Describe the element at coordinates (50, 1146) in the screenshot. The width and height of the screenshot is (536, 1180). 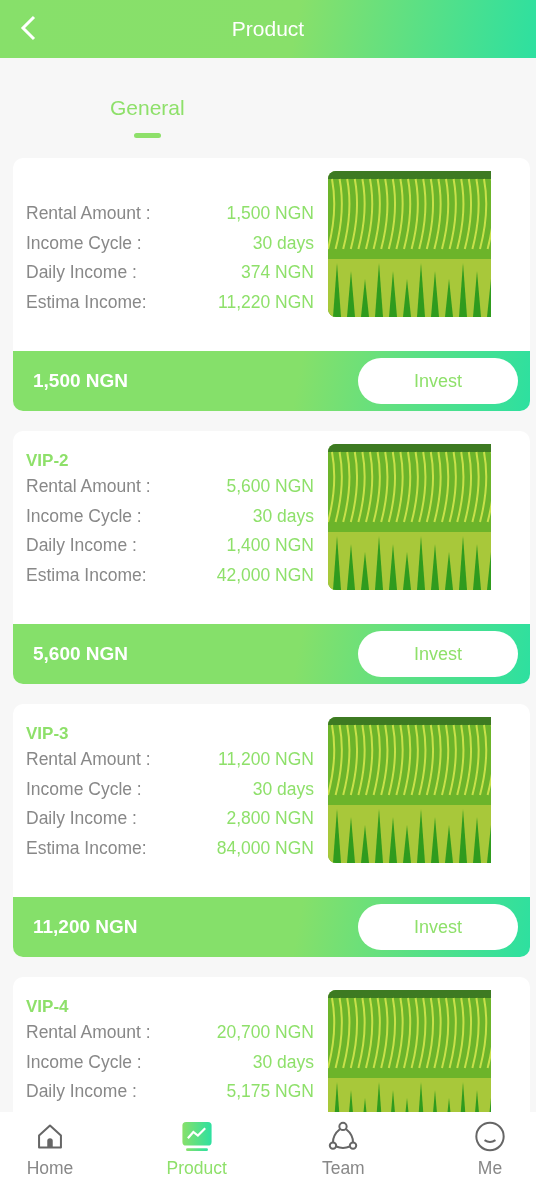
I see `nav-item: Home` at that location.